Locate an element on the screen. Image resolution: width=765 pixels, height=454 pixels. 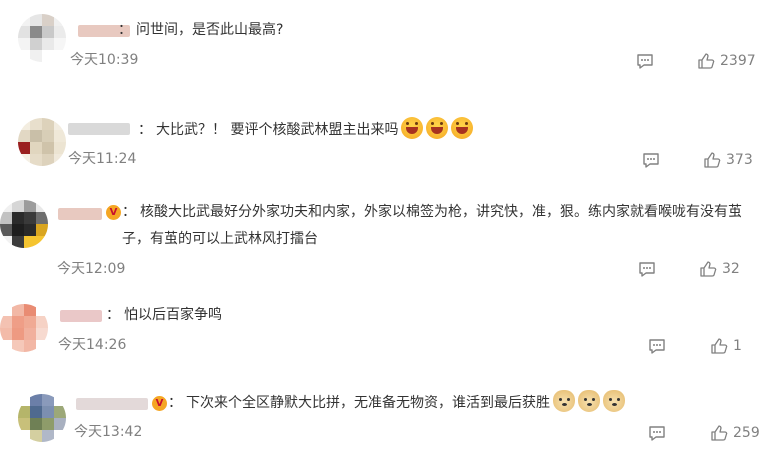
comment-body: 怕以后百家争鸣 is located at coordinates (173, 315).